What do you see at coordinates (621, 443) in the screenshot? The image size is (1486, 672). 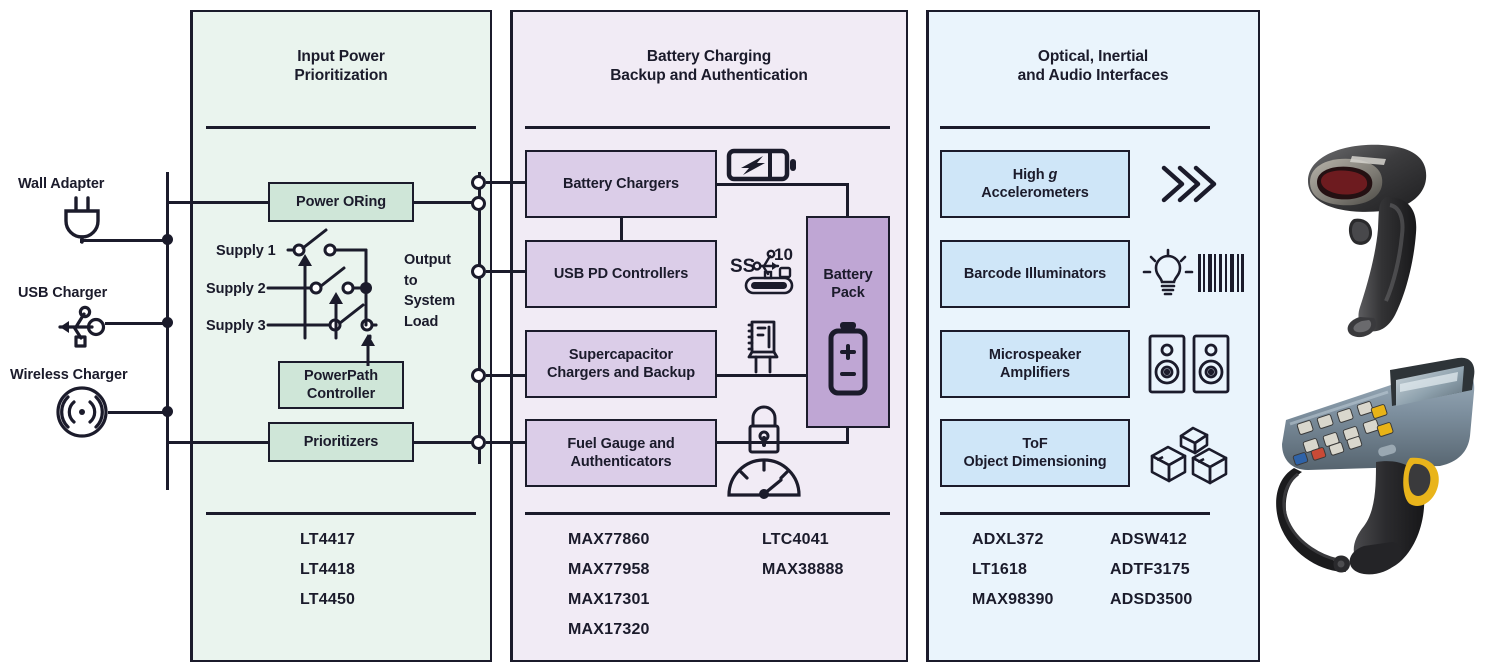 I see `block-fuel-gauge-label-line1: Fuel Gauge and` at bounding box center [621, 443].